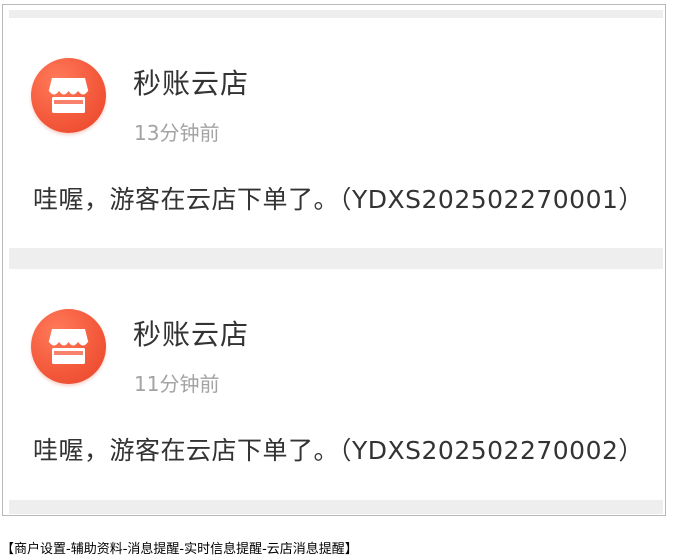  Describe the element at coordinates (177, 133) in the screenshot. I see `time-ago: 13分钟前` at that location.